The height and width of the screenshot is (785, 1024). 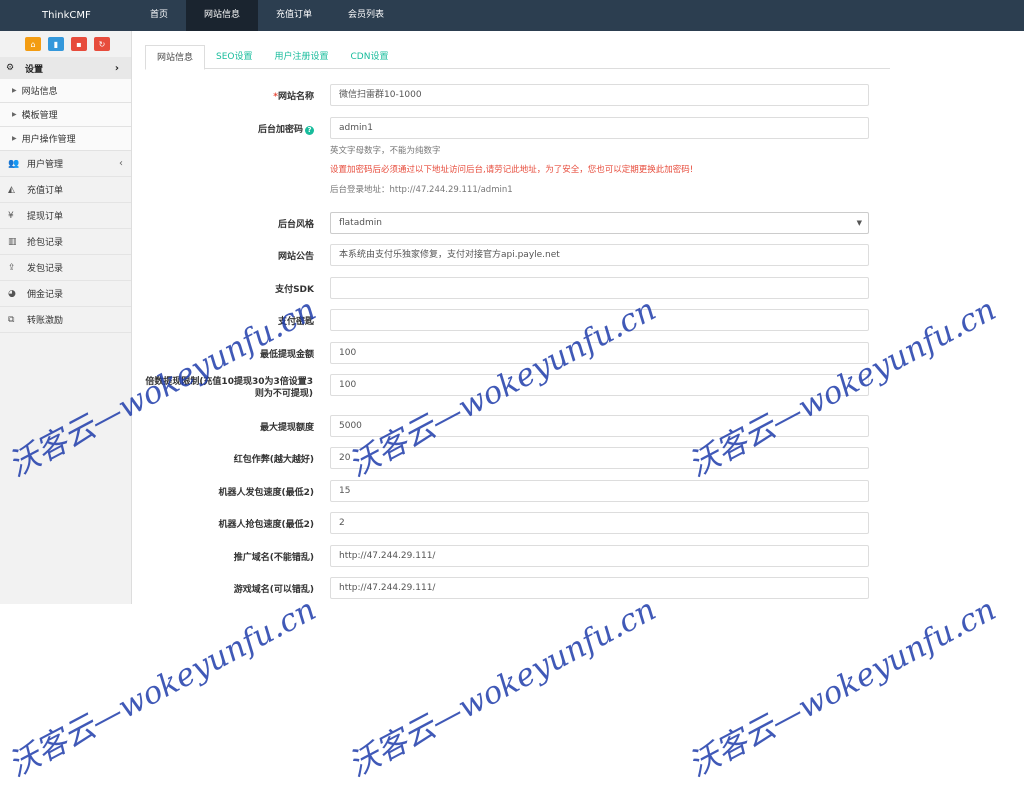 What do you see at coordinates (599, 491) in the screenshot?
I see `robot-send-input: 15` at bounding box center [599, 491].